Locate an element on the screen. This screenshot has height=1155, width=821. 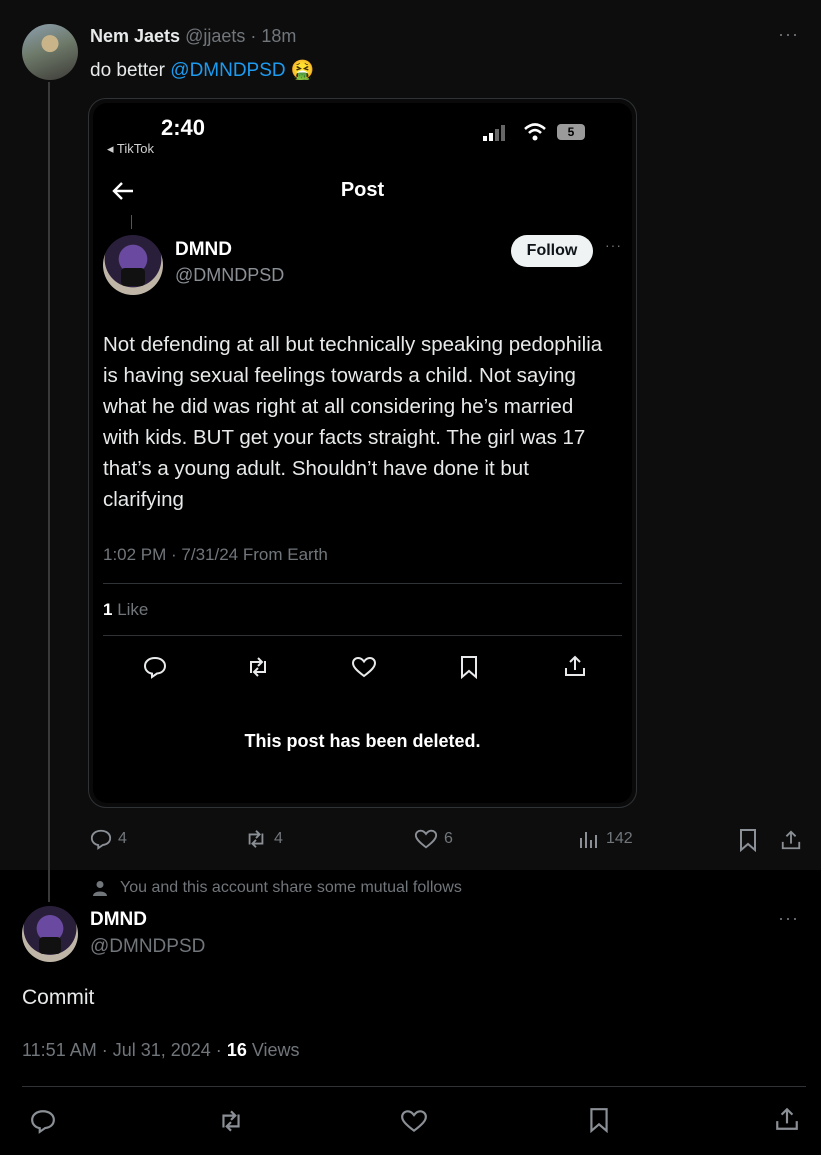
inner-likes: 1 Like is located at coordinates (125, 610).